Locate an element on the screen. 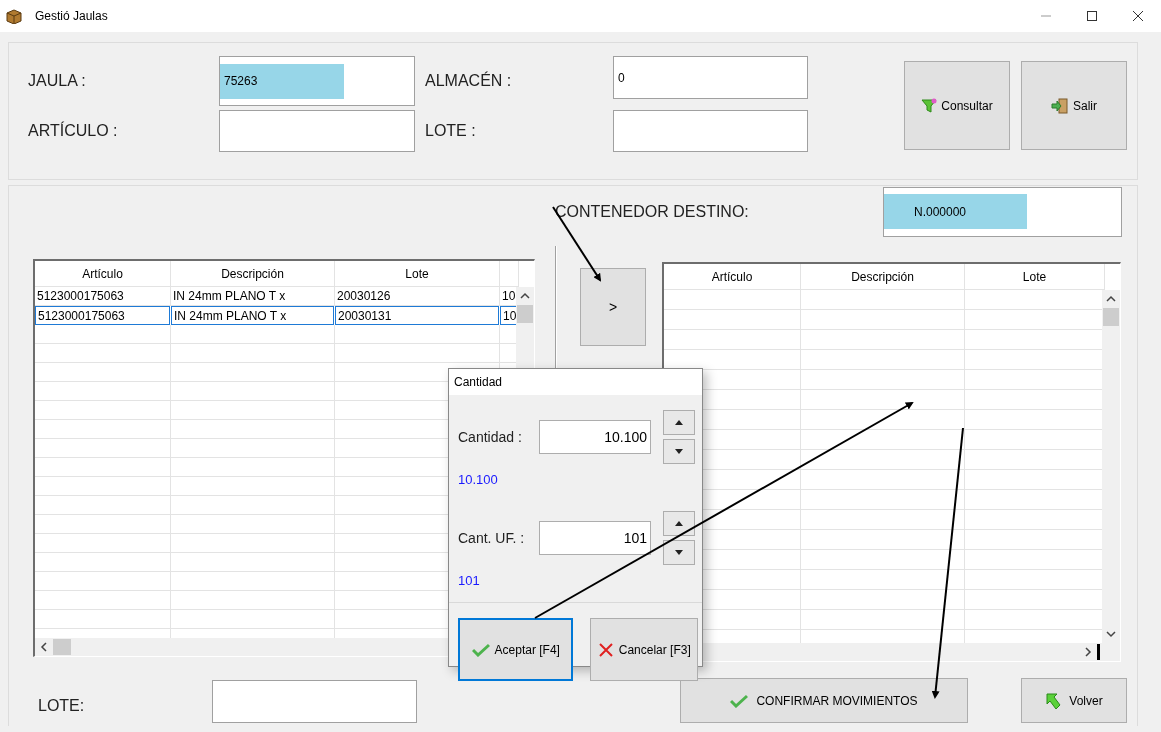 This screenshot has height=732, width=1161. field-label: JAULA : is located at coordinates (57, 81).